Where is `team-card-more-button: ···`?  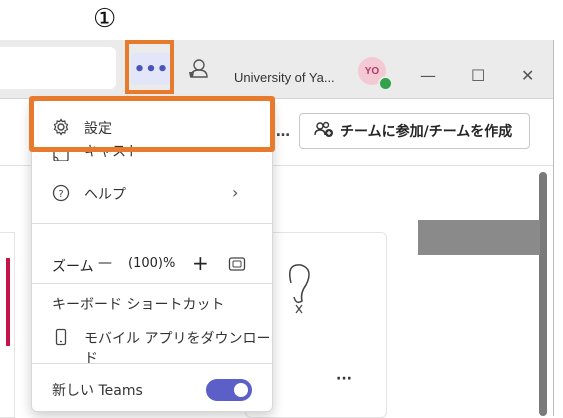 team-card-more-button: ··· is located at coordinates (344, 379).